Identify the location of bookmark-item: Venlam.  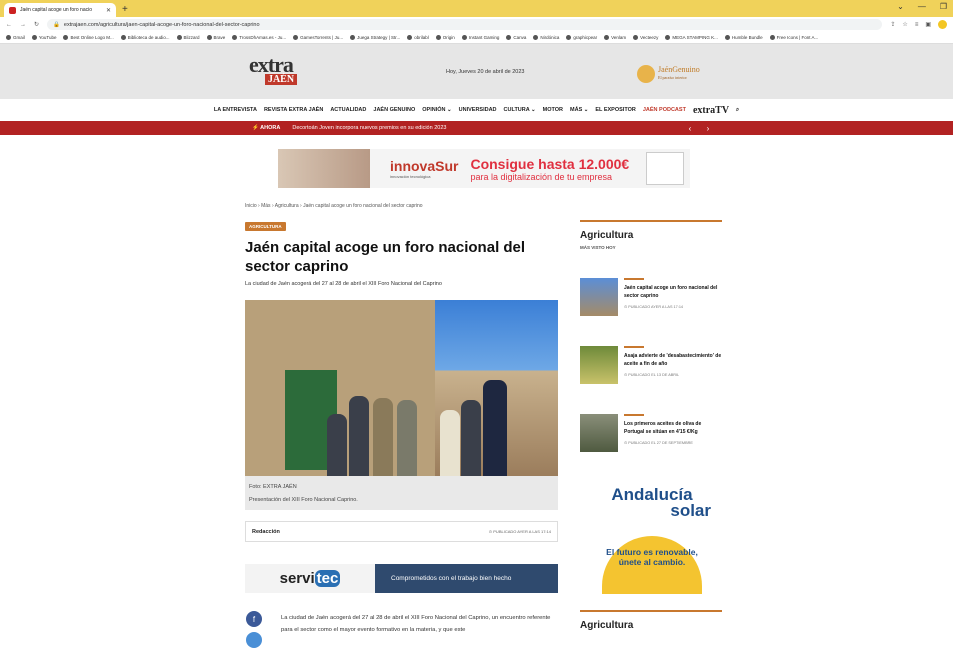
(615, 37).